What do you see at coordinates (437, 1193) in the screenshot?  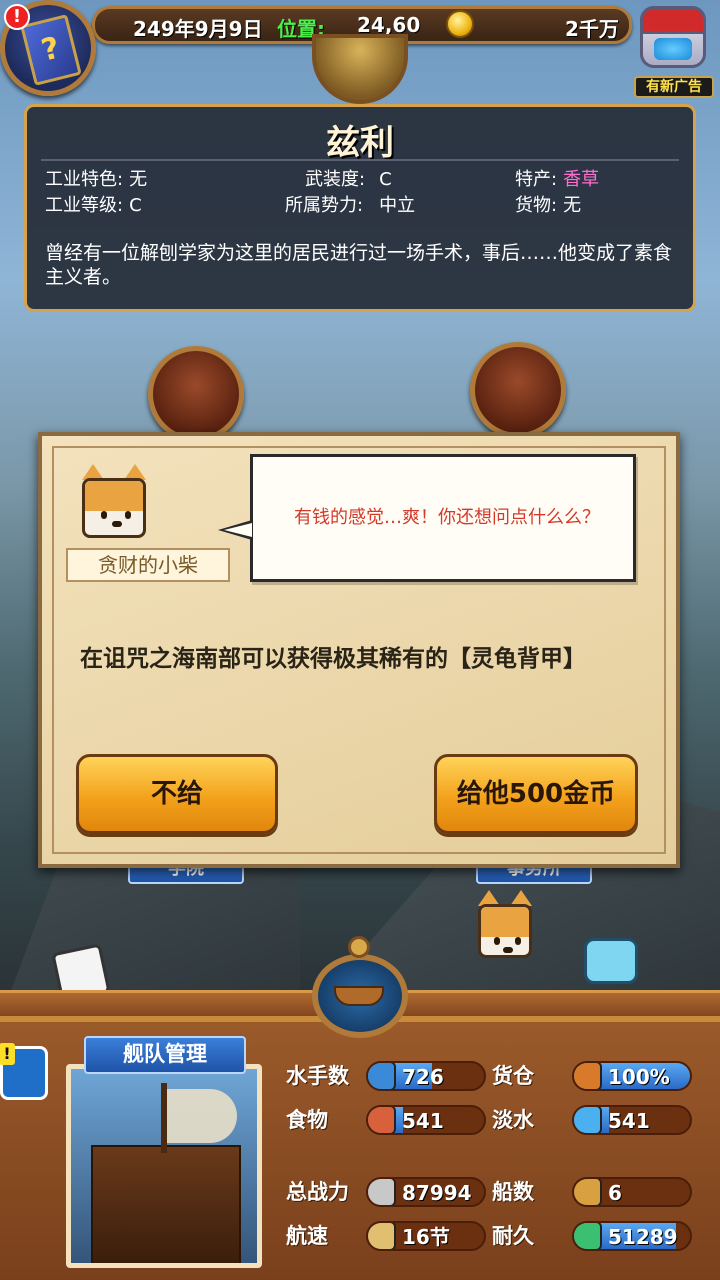 I see `stat-value: 87994` at bounding box center [437, 1193].